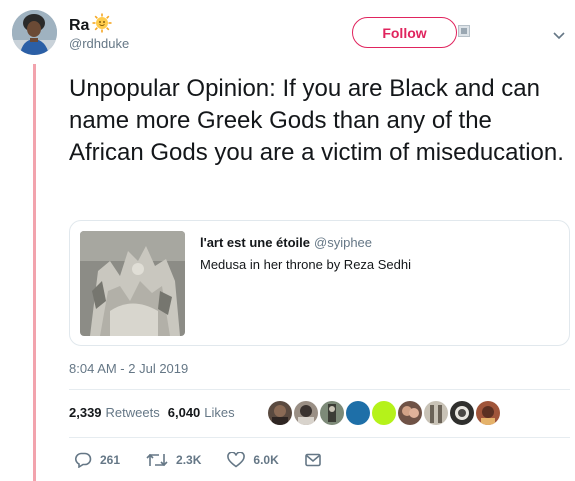 This screenshot has height=481, width=575. What do you see at coordinates (255, 242) in the screenshot?
I see `quoted-author-name: l'art est une étoile` at bounding box center [255, 242].